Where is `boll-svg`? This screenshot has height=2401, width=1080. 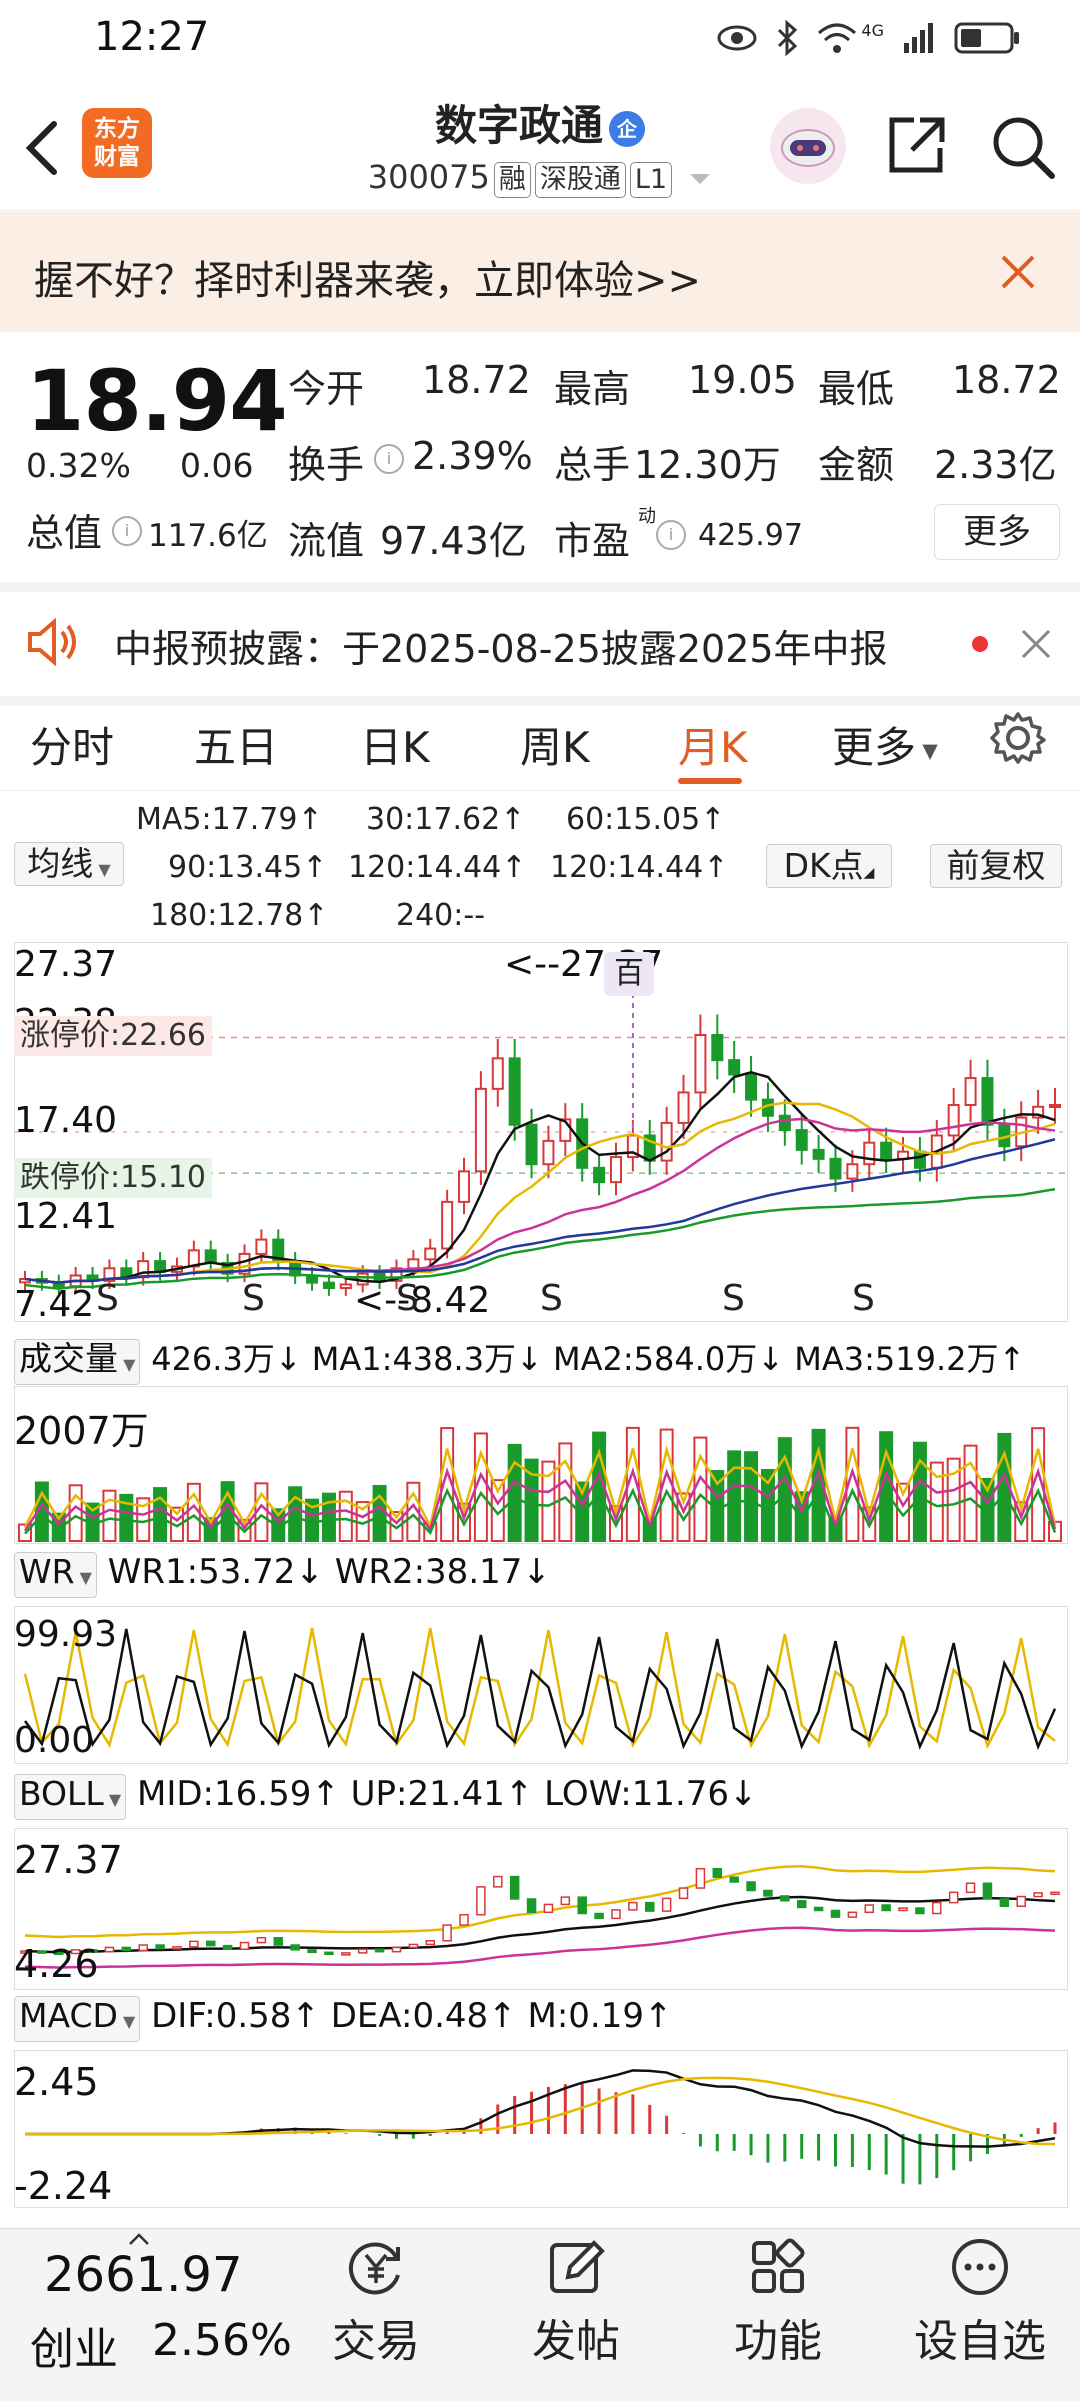
boll-svg is located at coordinates (540, 1917).